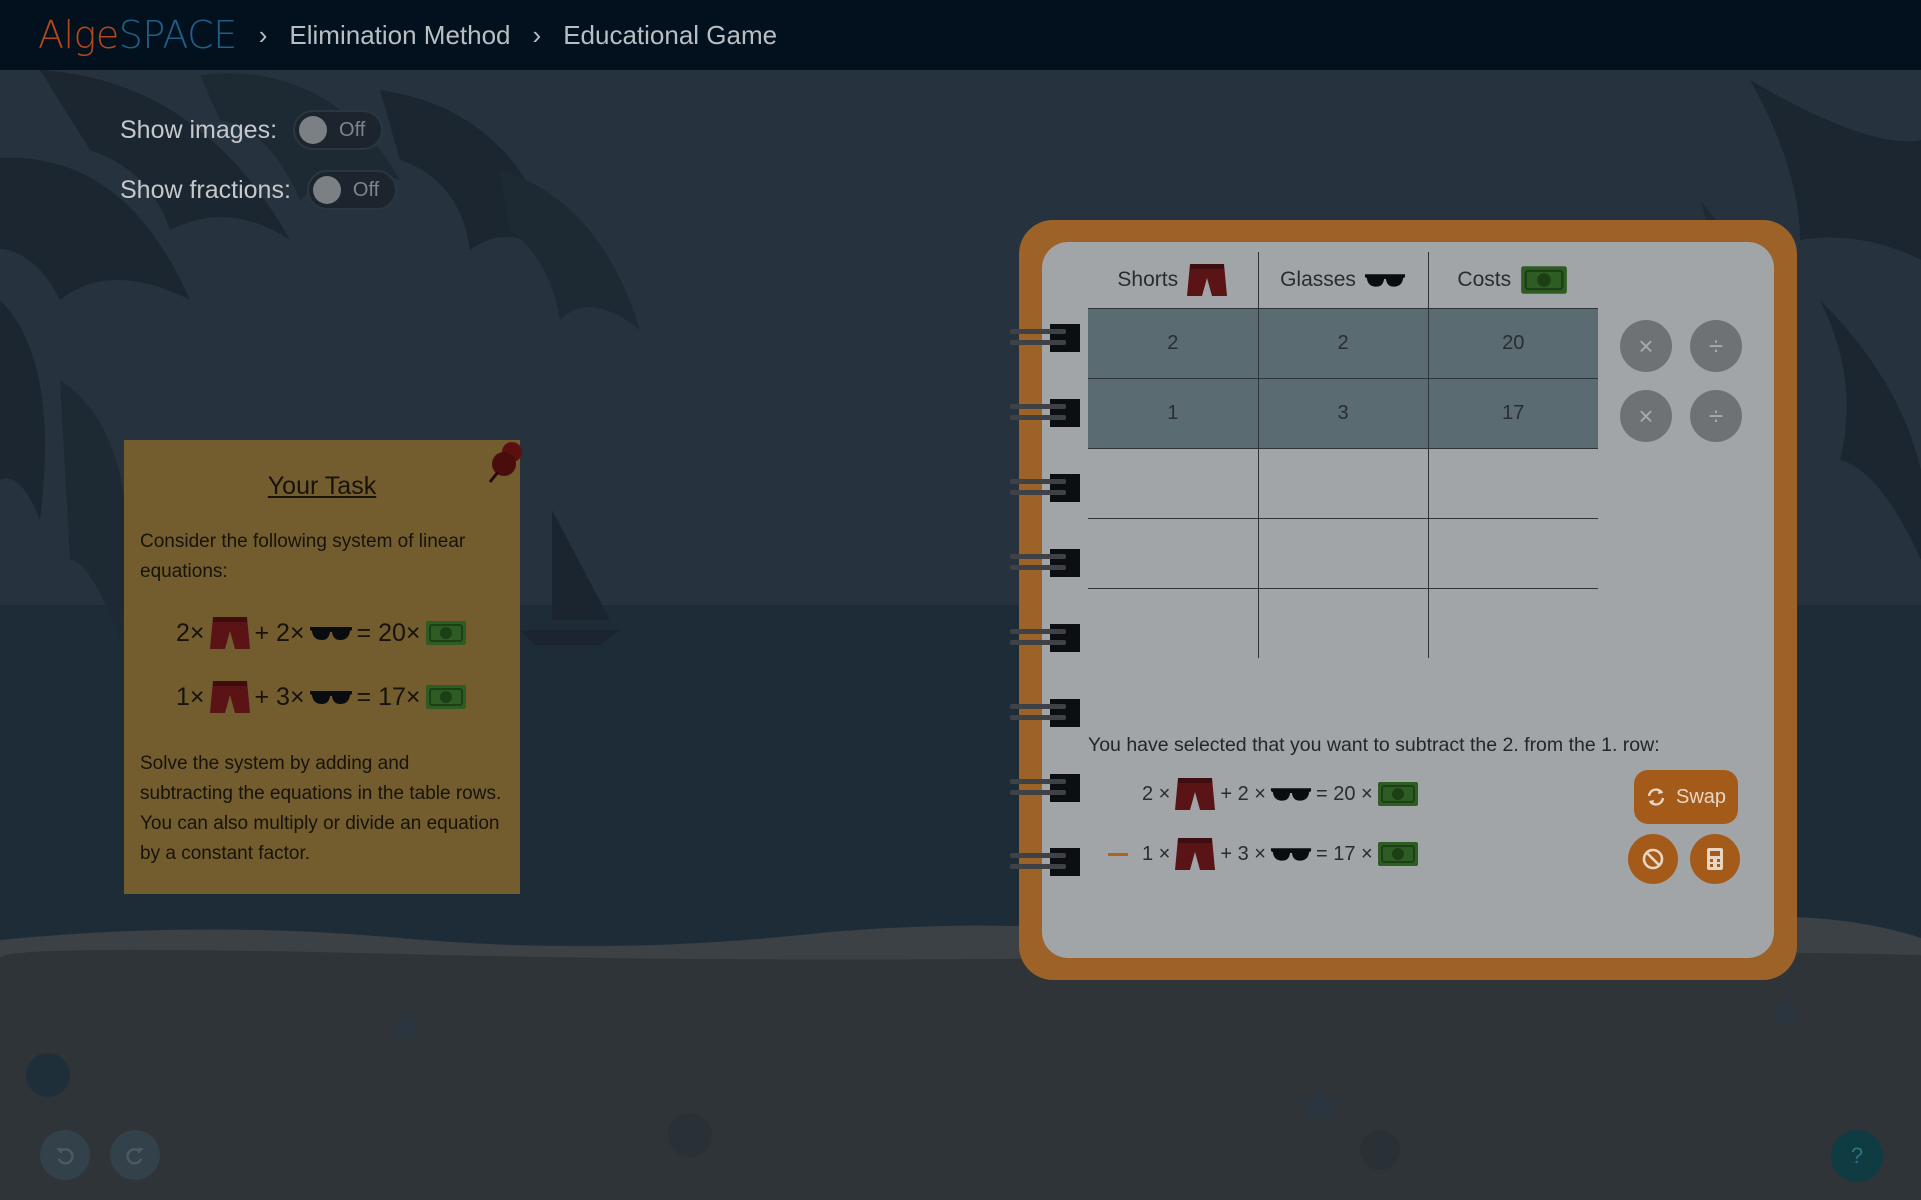 The height and width of the screenshot is (1200, 1921). I want to click on multiply-row-2-button: ×, so click(1646, 416).